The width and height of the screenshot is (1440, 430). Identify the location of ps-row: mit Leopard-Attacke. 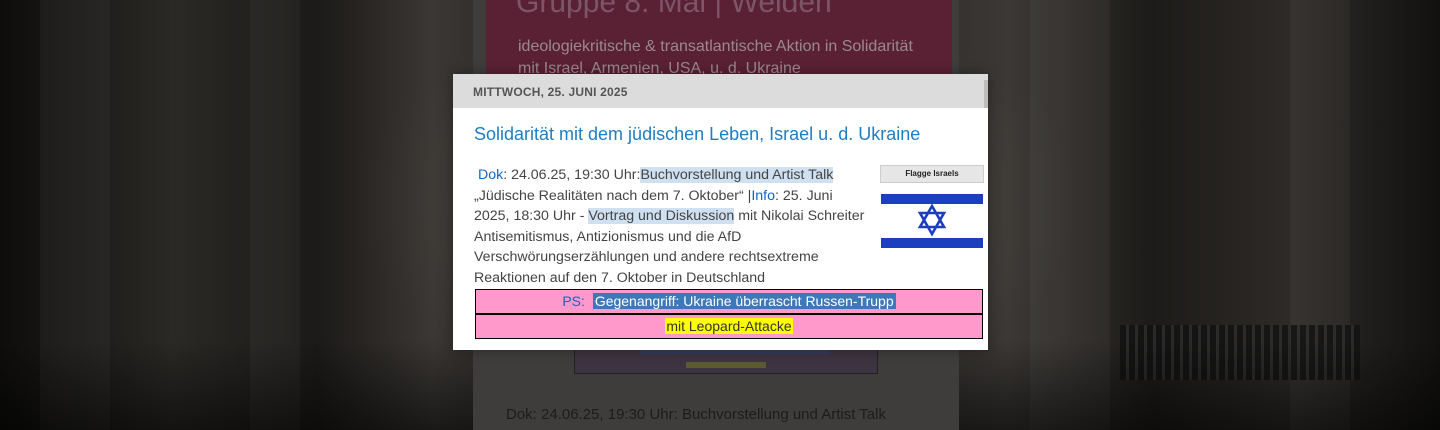
(729, 326).